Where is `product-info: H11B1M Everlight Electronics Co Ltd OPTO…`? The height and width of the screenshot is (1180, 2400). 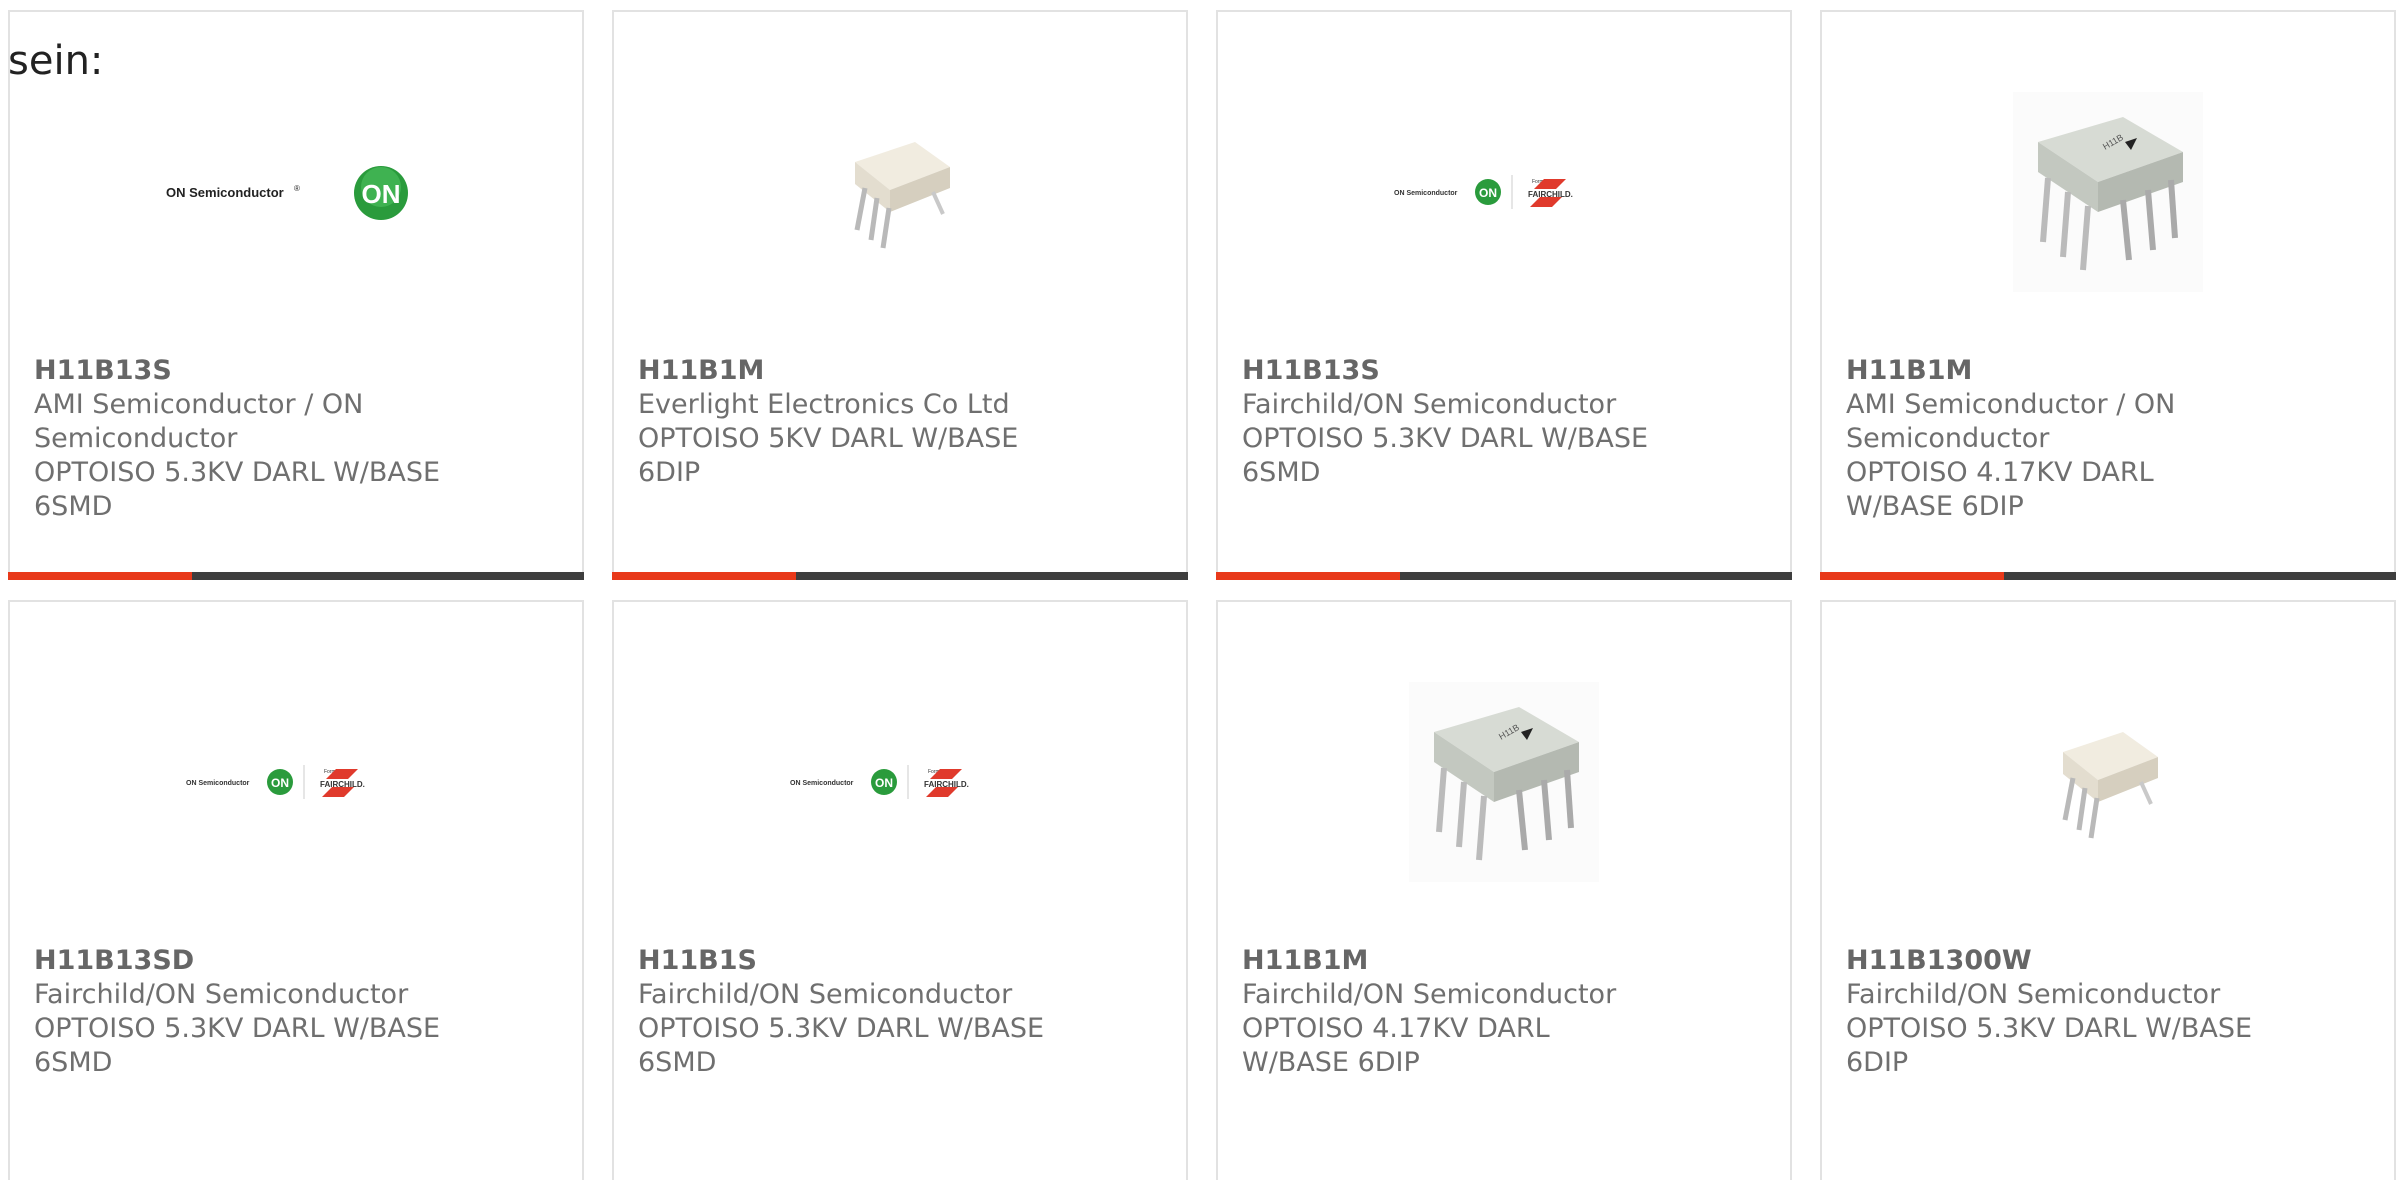 product-info: H11B1M Everlight Electronics Co Ltd OPTO… is located at coordinates (848, 422).